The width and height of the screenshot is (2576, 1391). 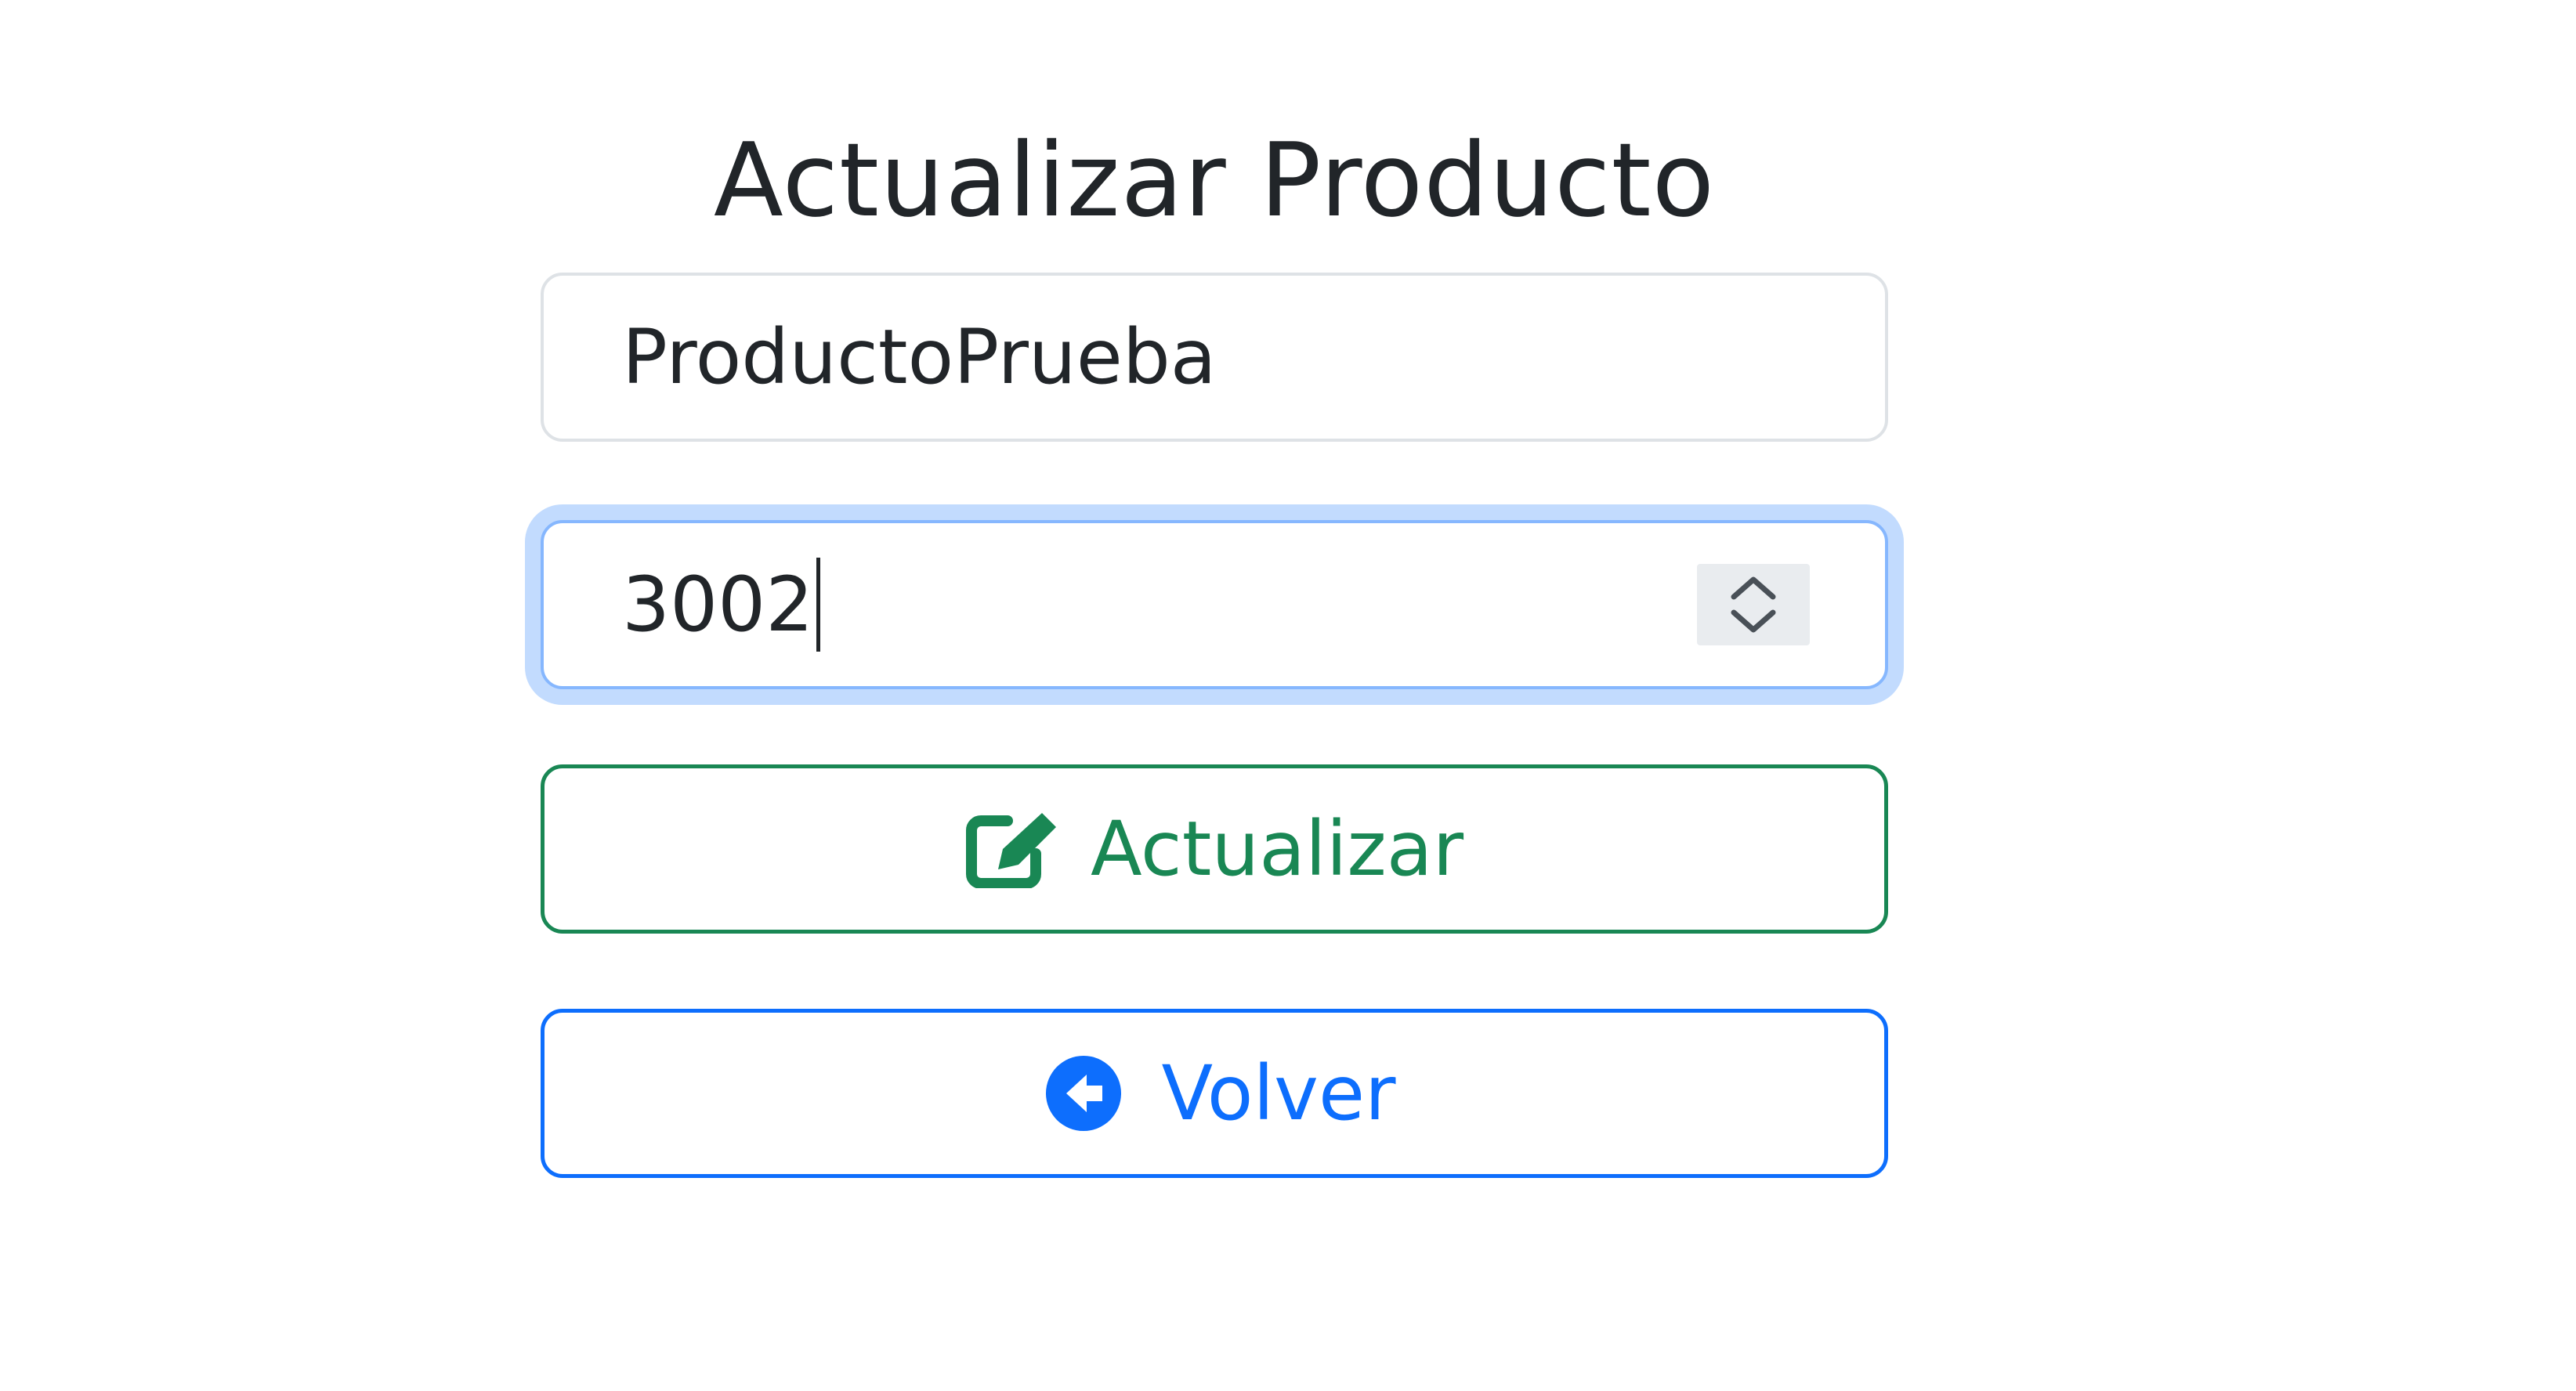 What do you see at coordinates (1014, 849) in the screenshot?
I see `edit-icon` at bounding box center [1014, 849].